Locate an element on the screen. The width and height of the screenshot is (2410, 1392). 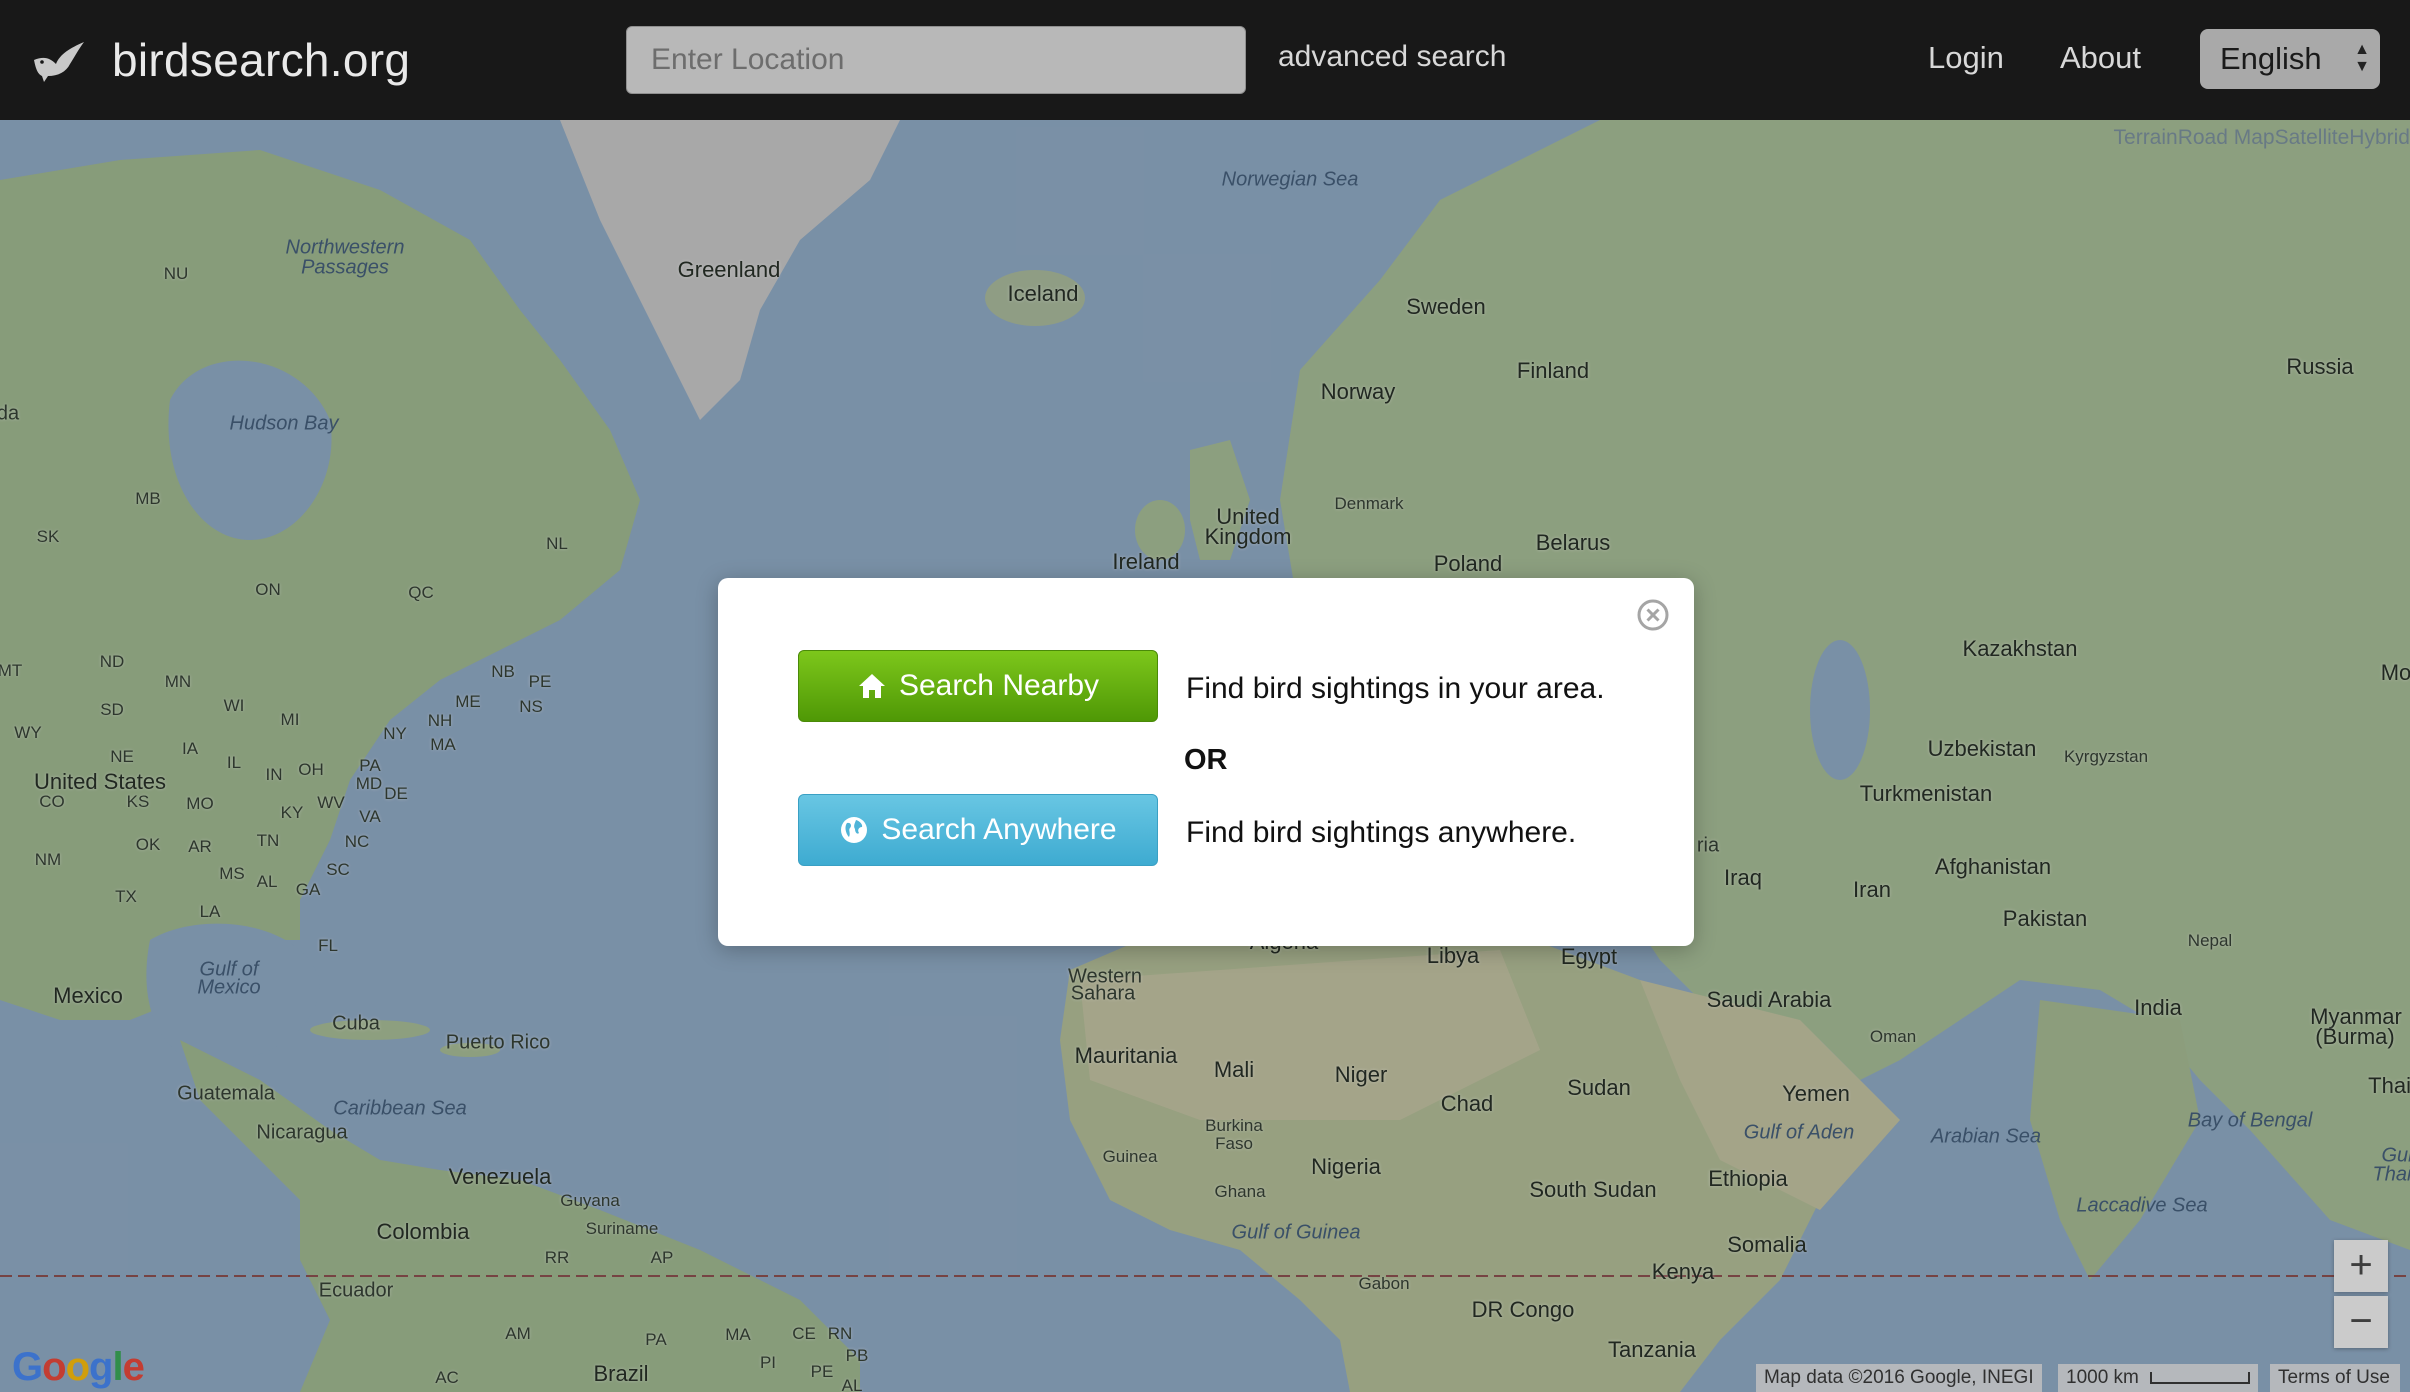
location-search-input is located at coordinates (936, 60).